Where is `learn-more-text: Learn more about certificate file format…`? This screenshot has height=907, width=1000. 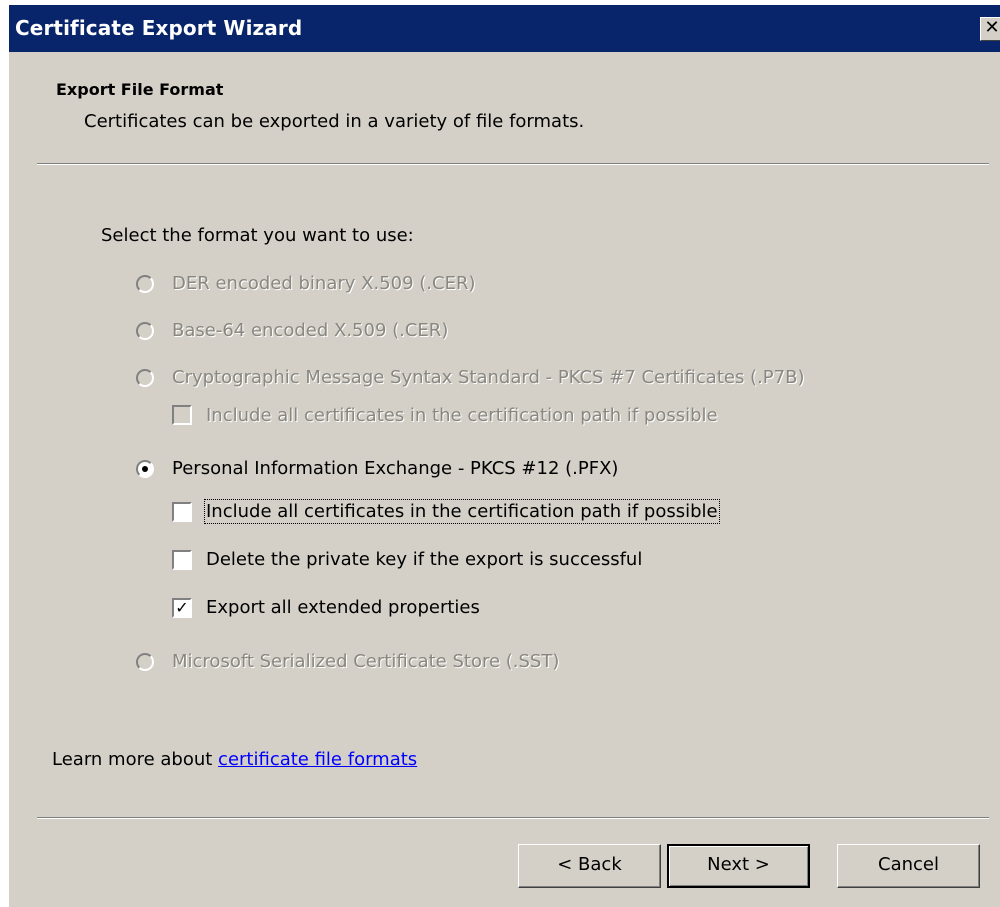 learn-more-text: Learn more about certificate file format… is located at coordinates (234, 759).